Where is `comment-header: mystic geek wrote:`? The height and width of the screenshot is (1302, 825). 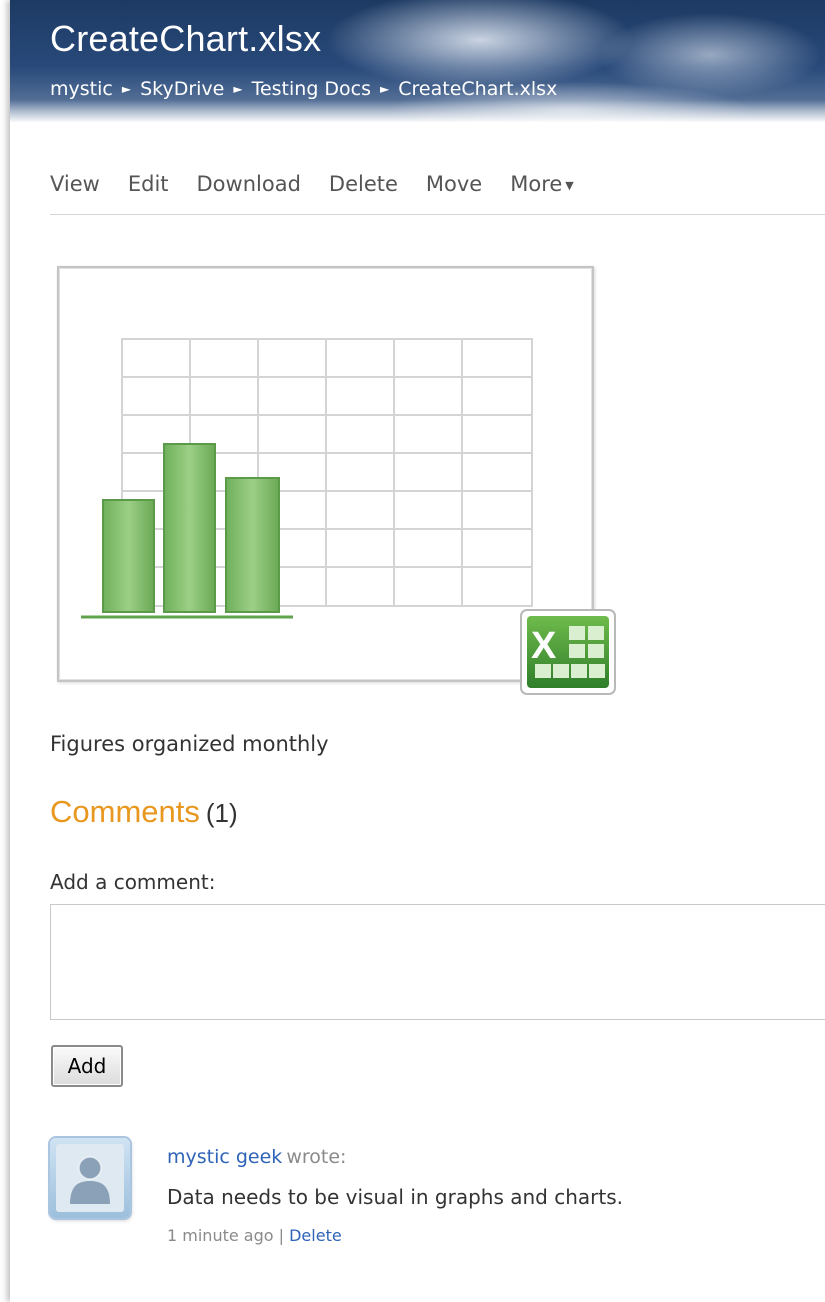
comment-header: mystic geek wrote: is located at coordinates (256, 1157).